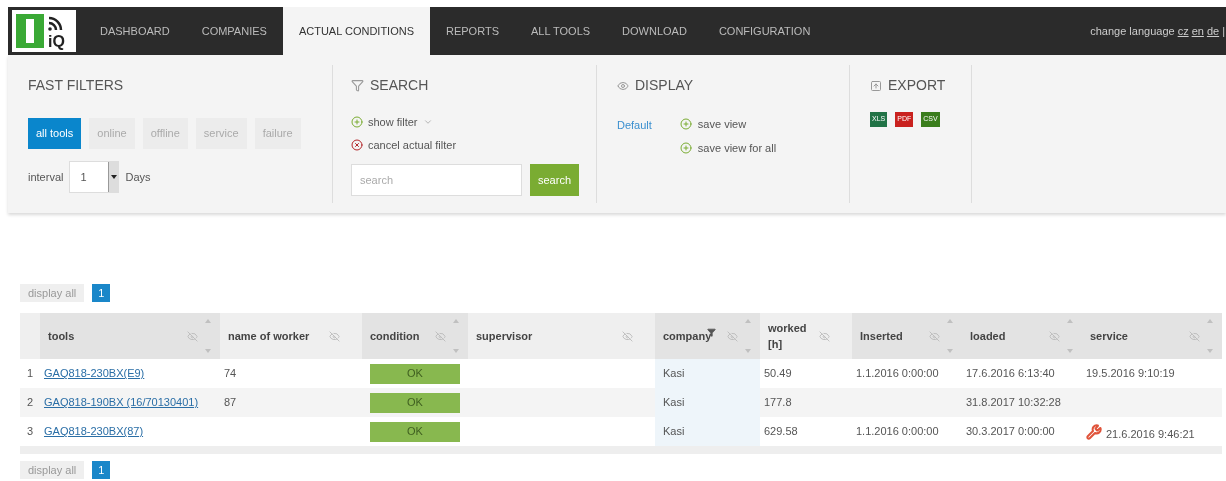 The height and width of the screenshot is (481, 1226). Describe the element at coordinates (76, 85) in the screenshot. I see `section-title: FAST FILTERS` at that location.